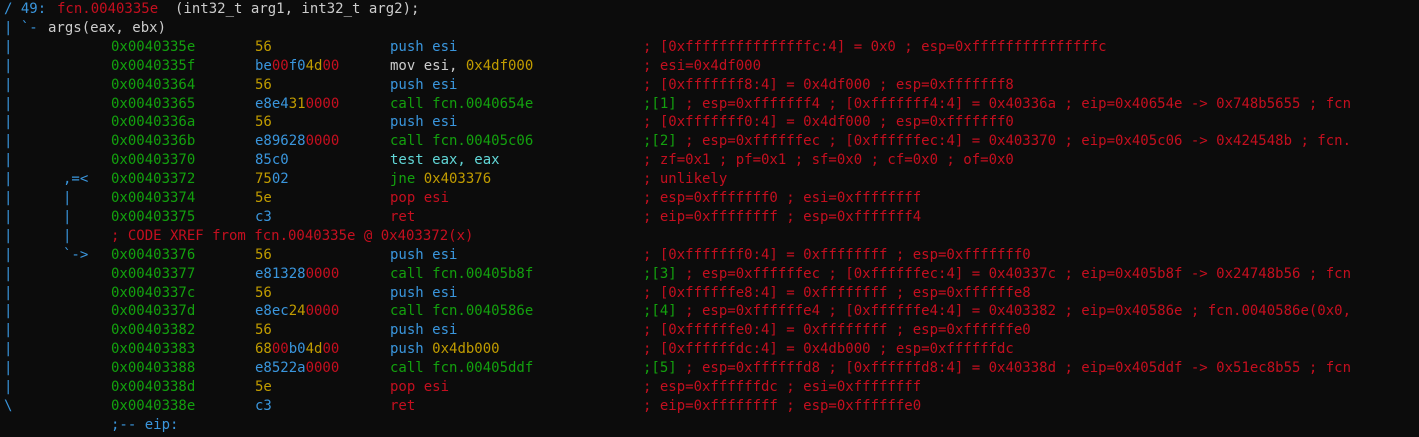 The height and width of the screenshot is (437, 1419). I want to click on instruction-mnemonic: call fcn.00405c06, so click(461, 141).